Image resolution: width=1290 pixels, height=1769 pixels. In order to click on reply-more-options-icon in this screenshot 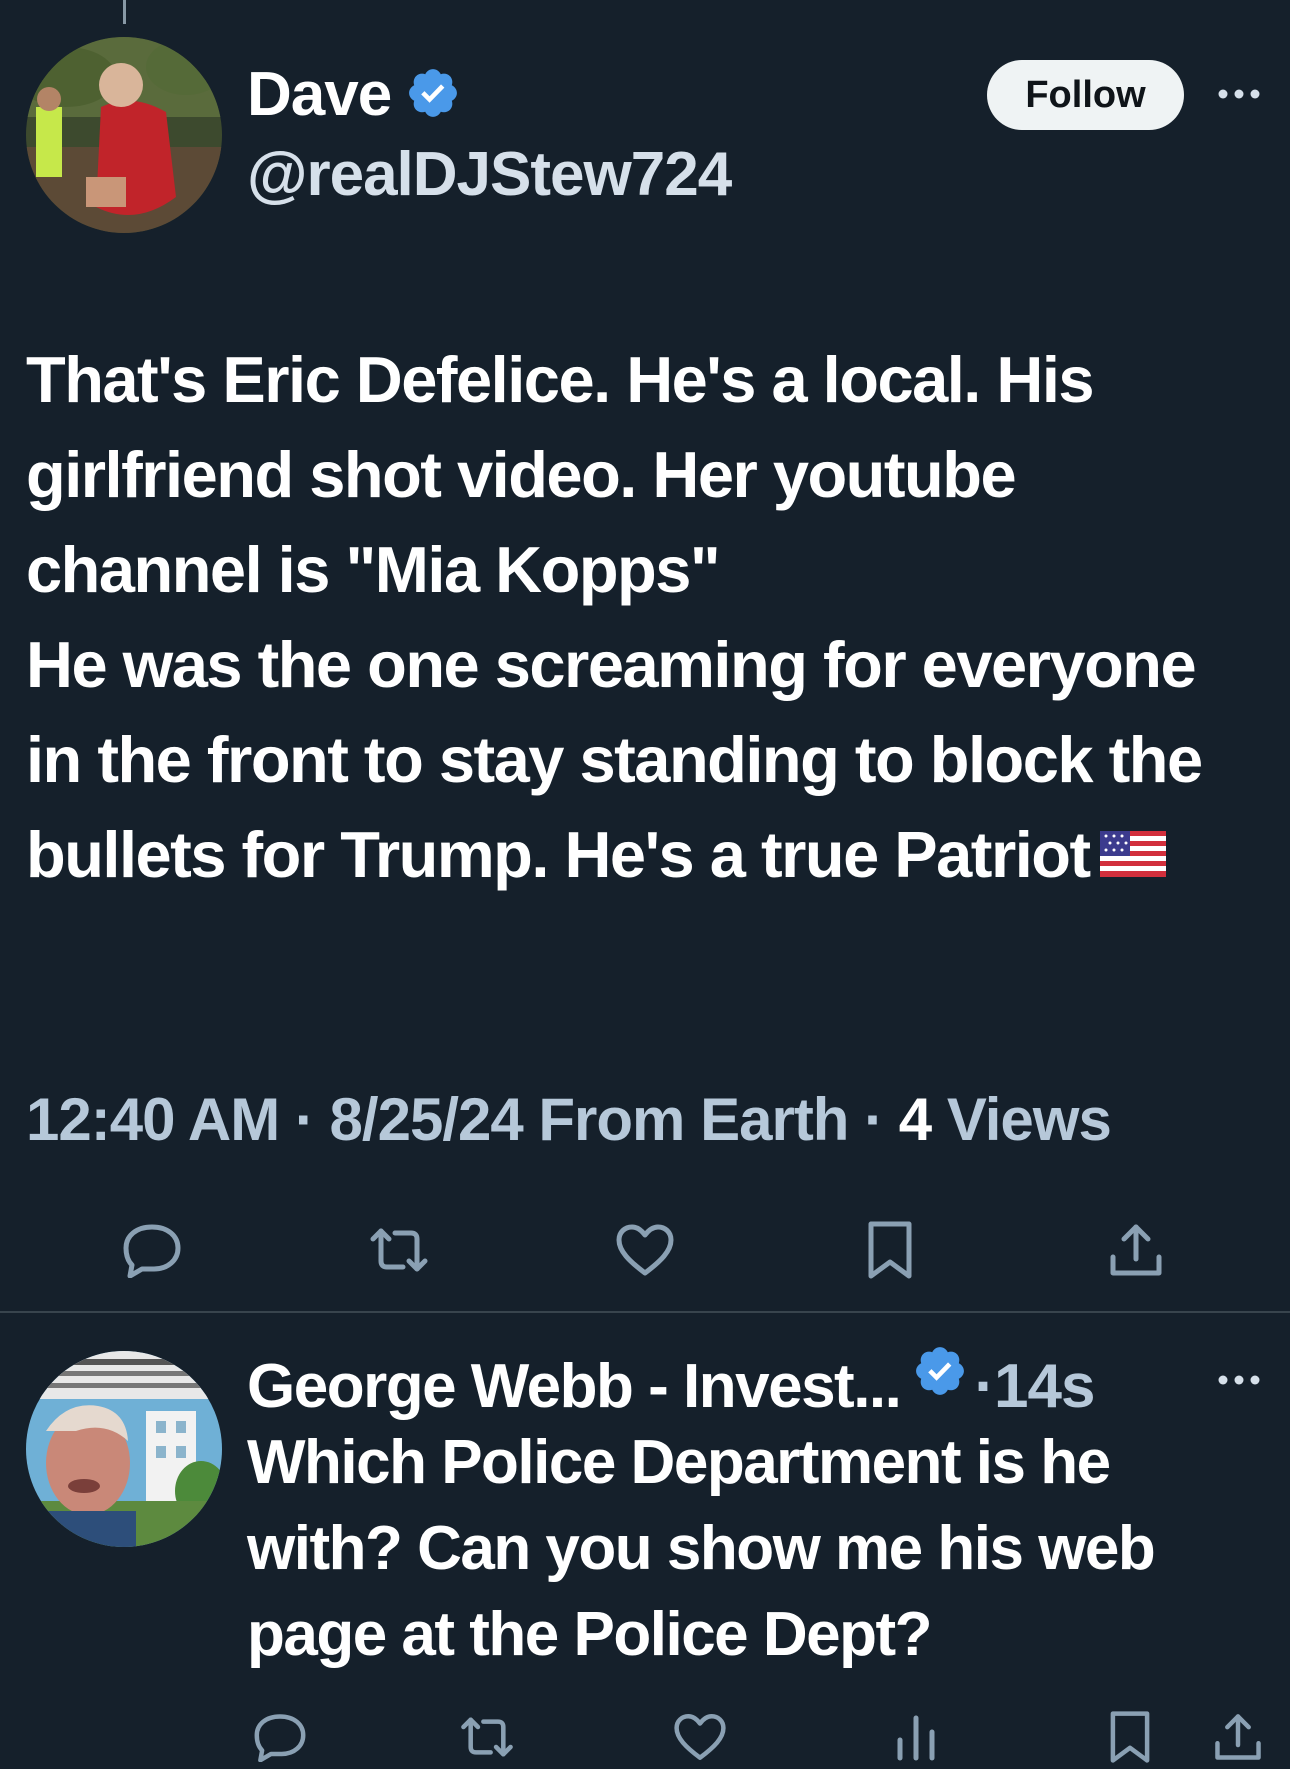, I will do `click(1239, 1380)`.